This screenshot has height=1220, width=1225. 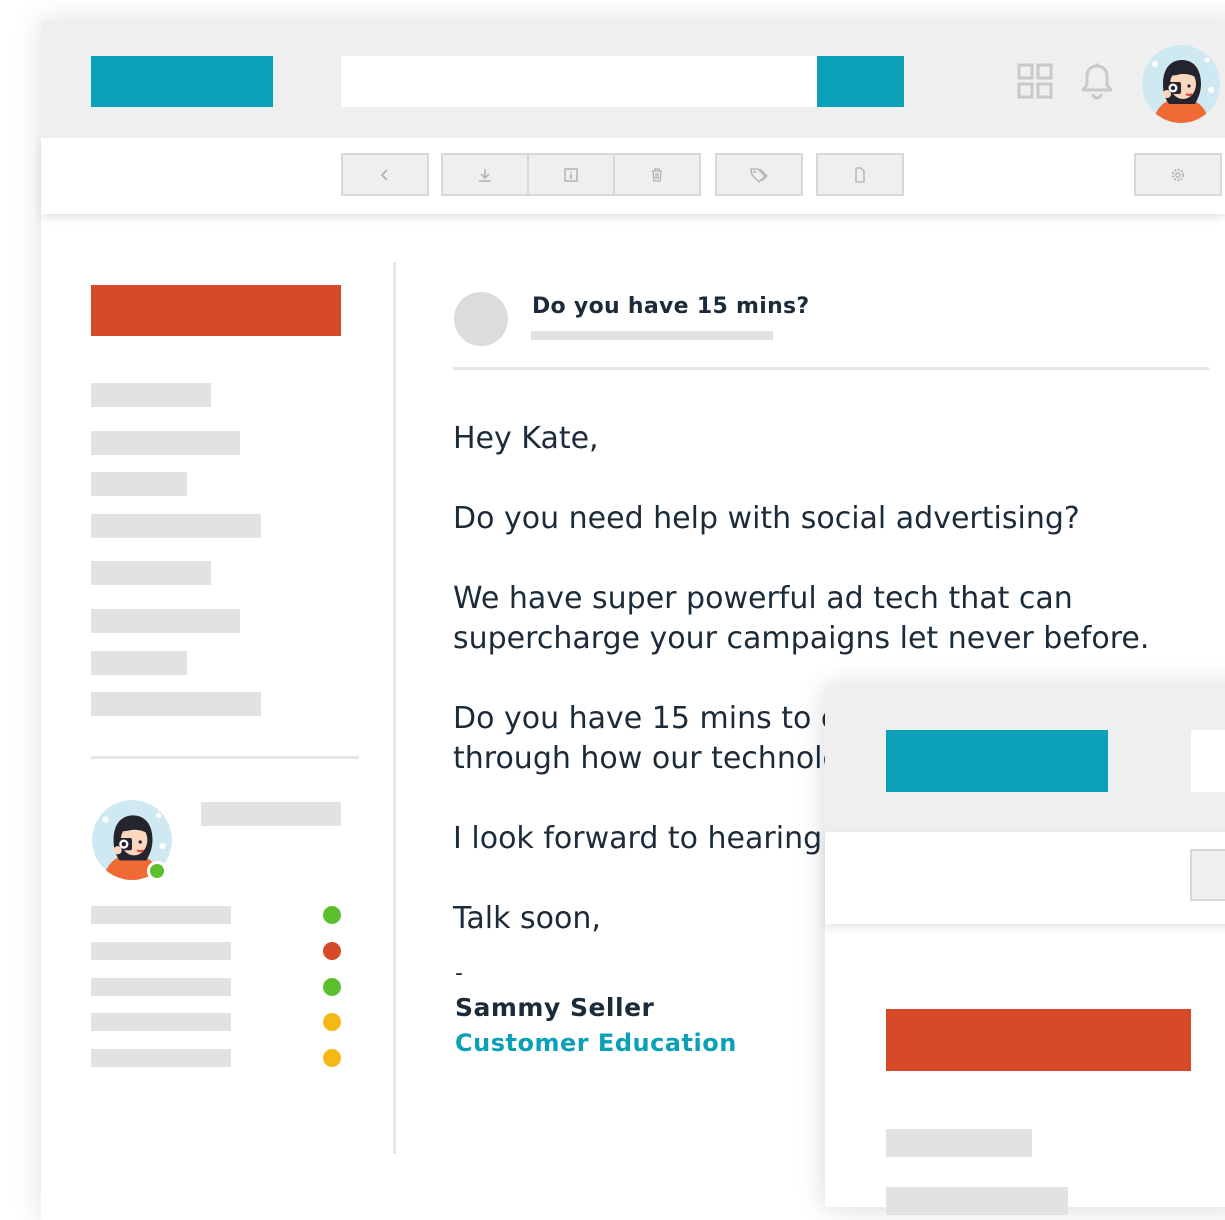 I want to click on secondary-toolbar, so click(x=1025, y=878).